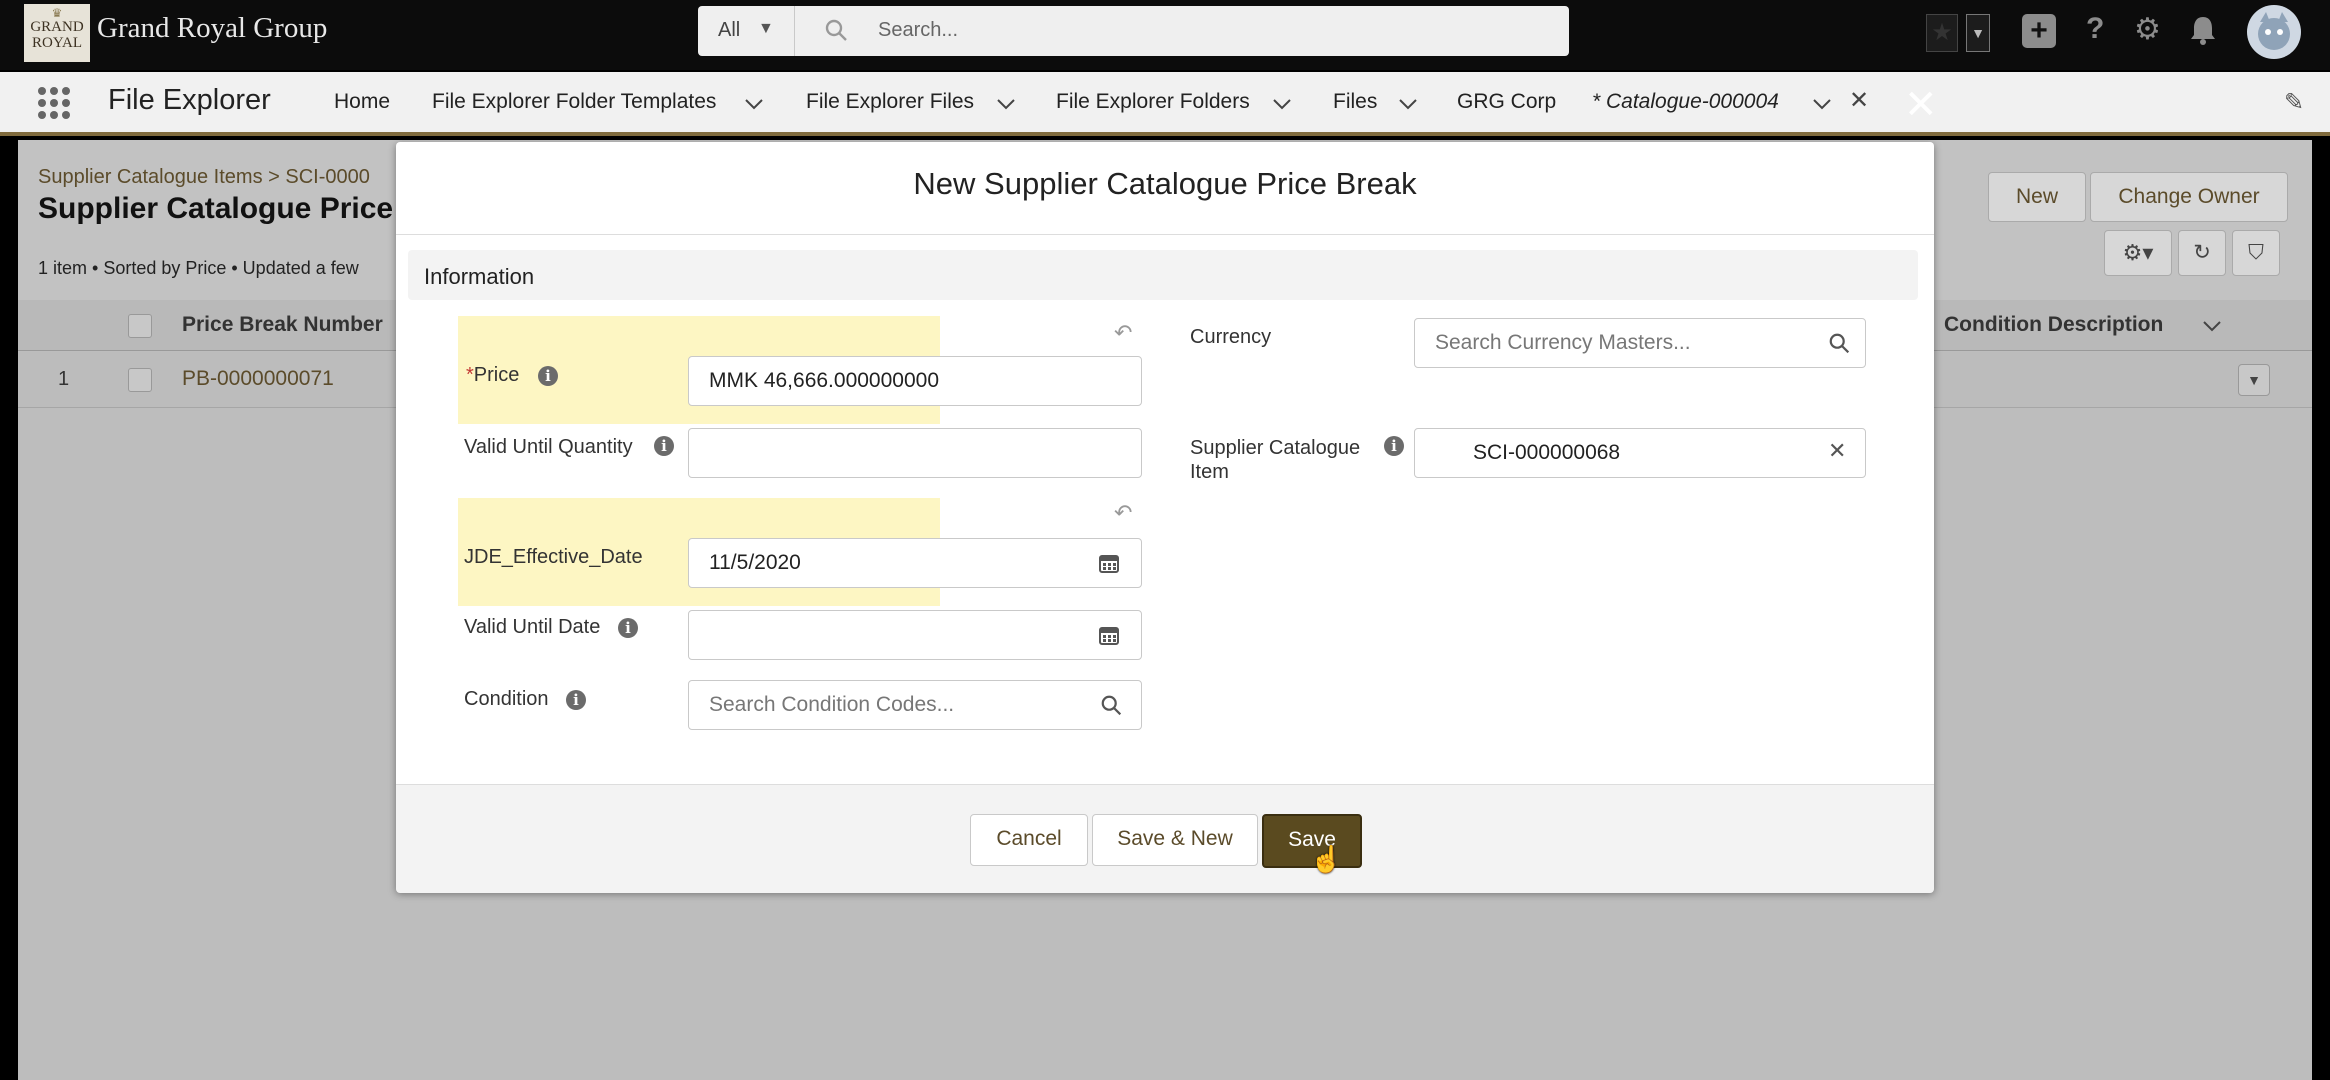 Image resolution: width=2330 pixels, height=1080 pixels. I want to click on nav-tab-folder-templates: File Explorer Folder Templates, so click(574, 102).